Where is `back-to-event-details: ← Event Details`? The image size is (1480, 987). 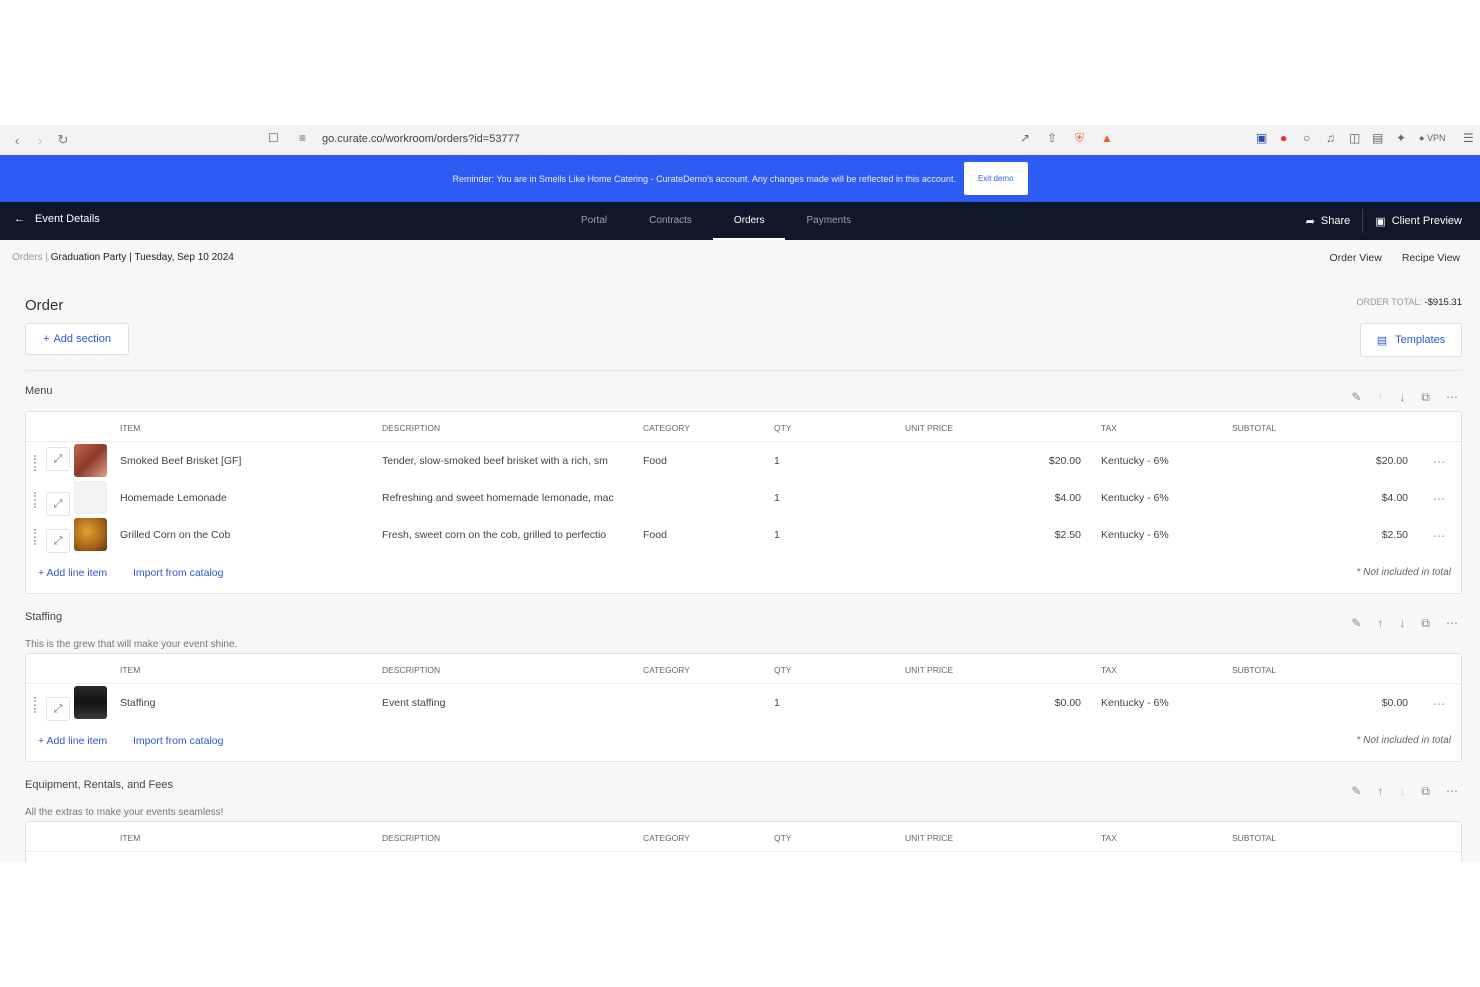 back-to-event-details: ← Event Details is located at coordinates (57, 219).